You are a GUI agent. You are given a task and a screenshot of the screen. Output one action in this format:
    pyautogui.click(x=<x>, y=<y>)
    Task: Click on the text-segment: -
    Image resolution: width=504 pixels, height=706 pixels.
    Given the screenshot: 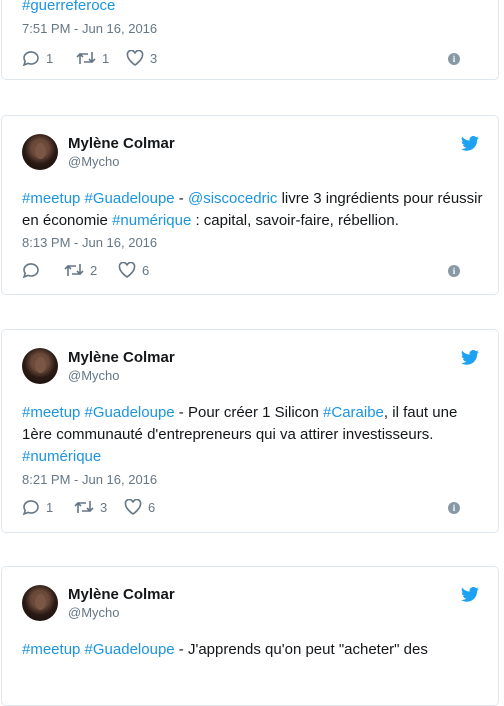 What is the action you would take?
    pyautogui.click(x=181, y=198)
    